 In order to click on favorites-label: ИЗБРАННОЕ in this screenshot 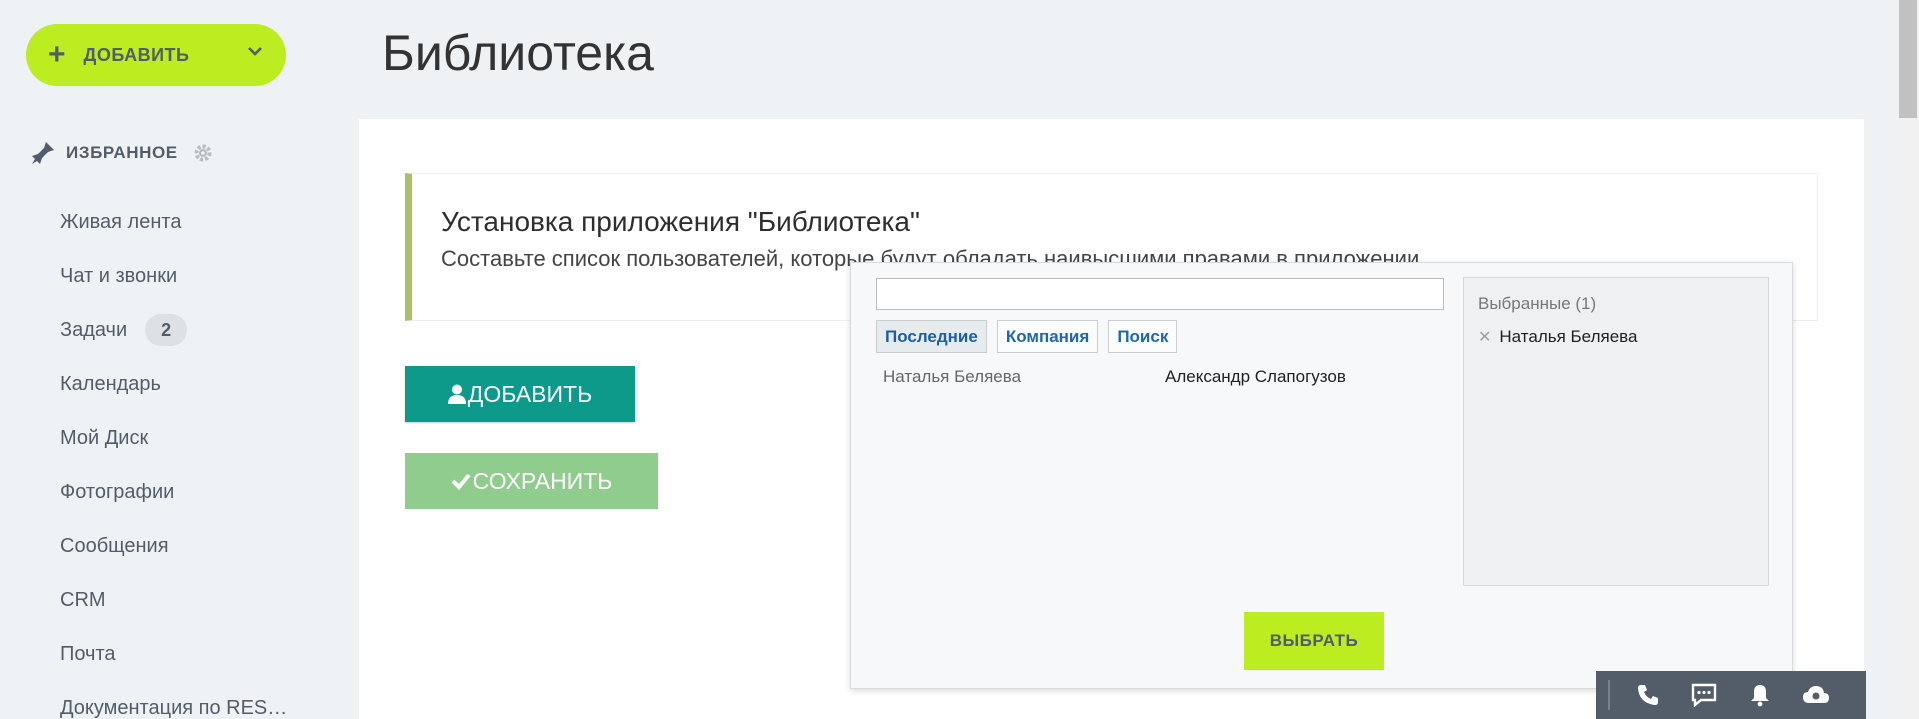, I will do `click(122, 152)`.